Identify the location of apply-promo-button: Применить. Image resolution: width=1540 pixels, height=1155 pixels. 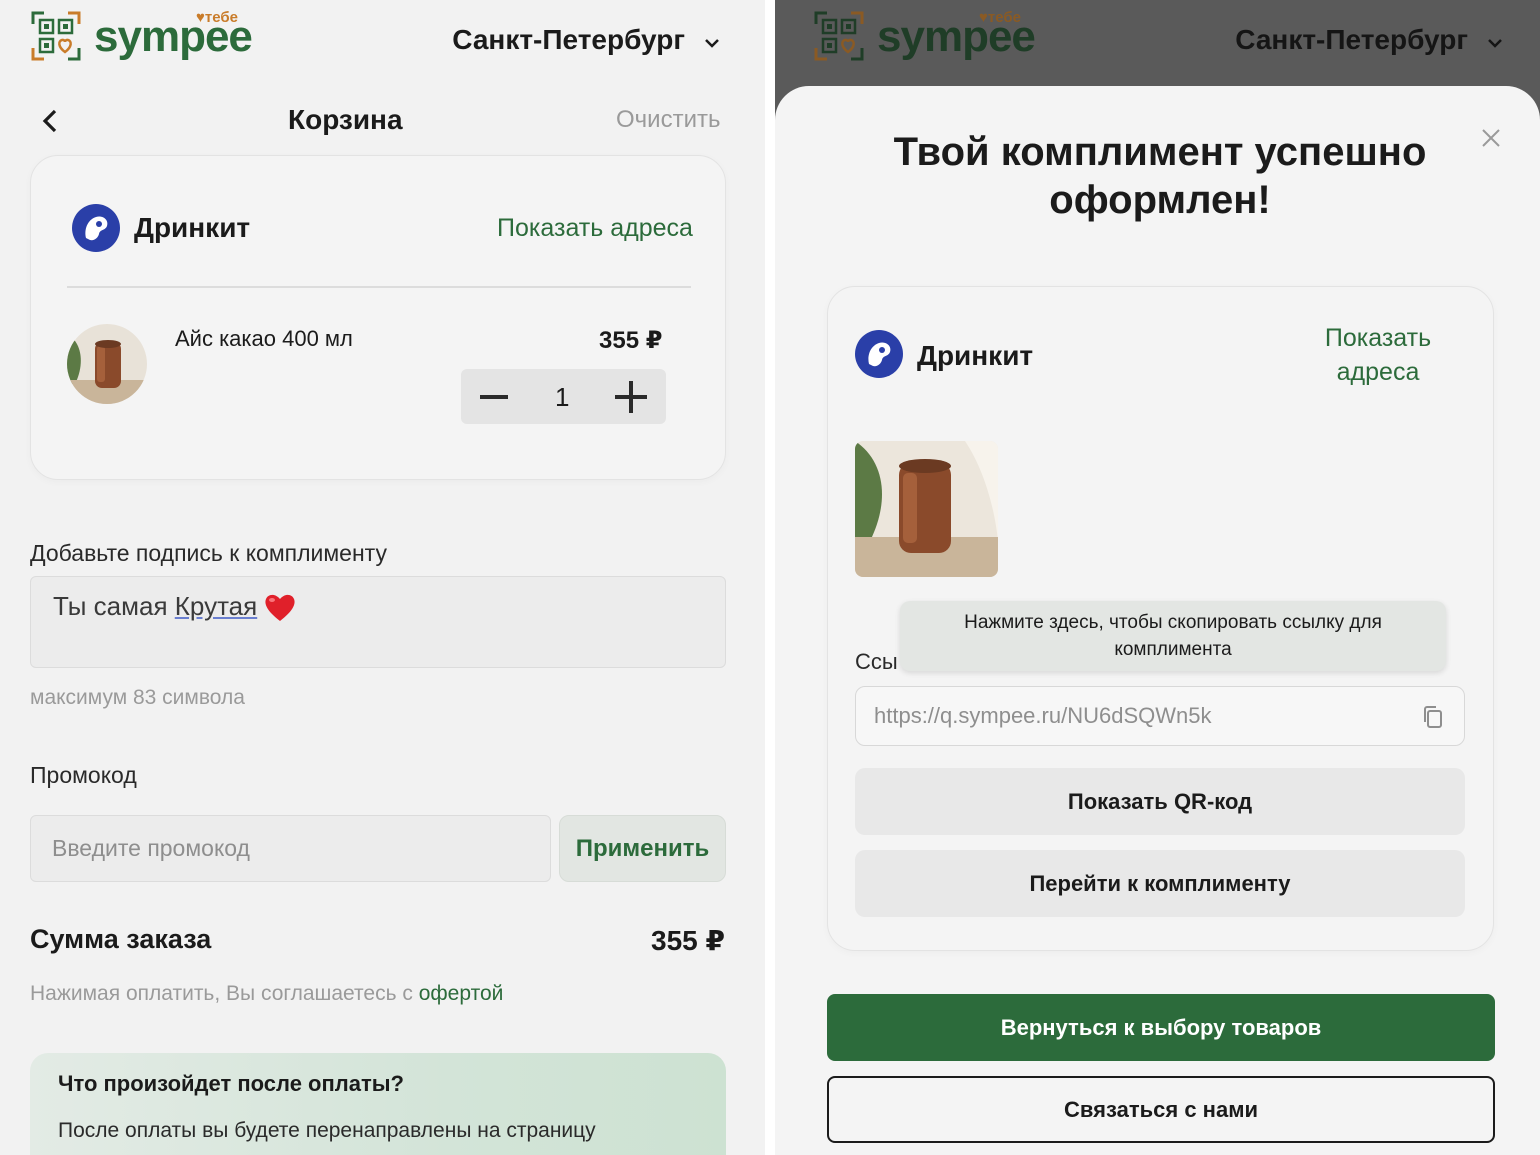
(642, 848).